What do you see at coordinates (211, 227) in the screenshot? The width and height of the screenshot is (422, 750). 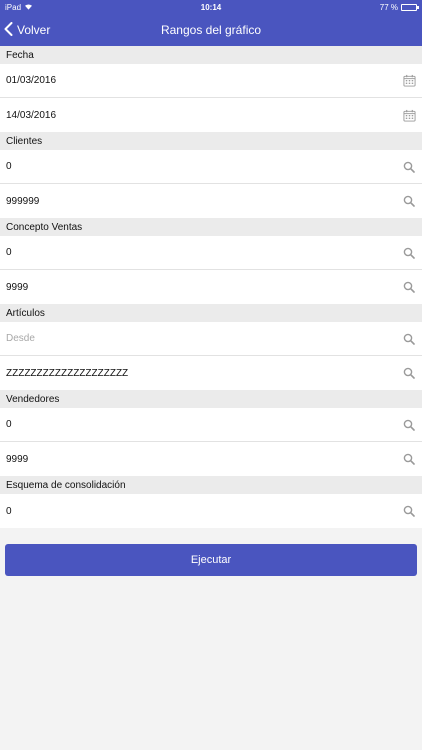 I see `section-header: Concepto Ventas` at bounding box center [211, 227].